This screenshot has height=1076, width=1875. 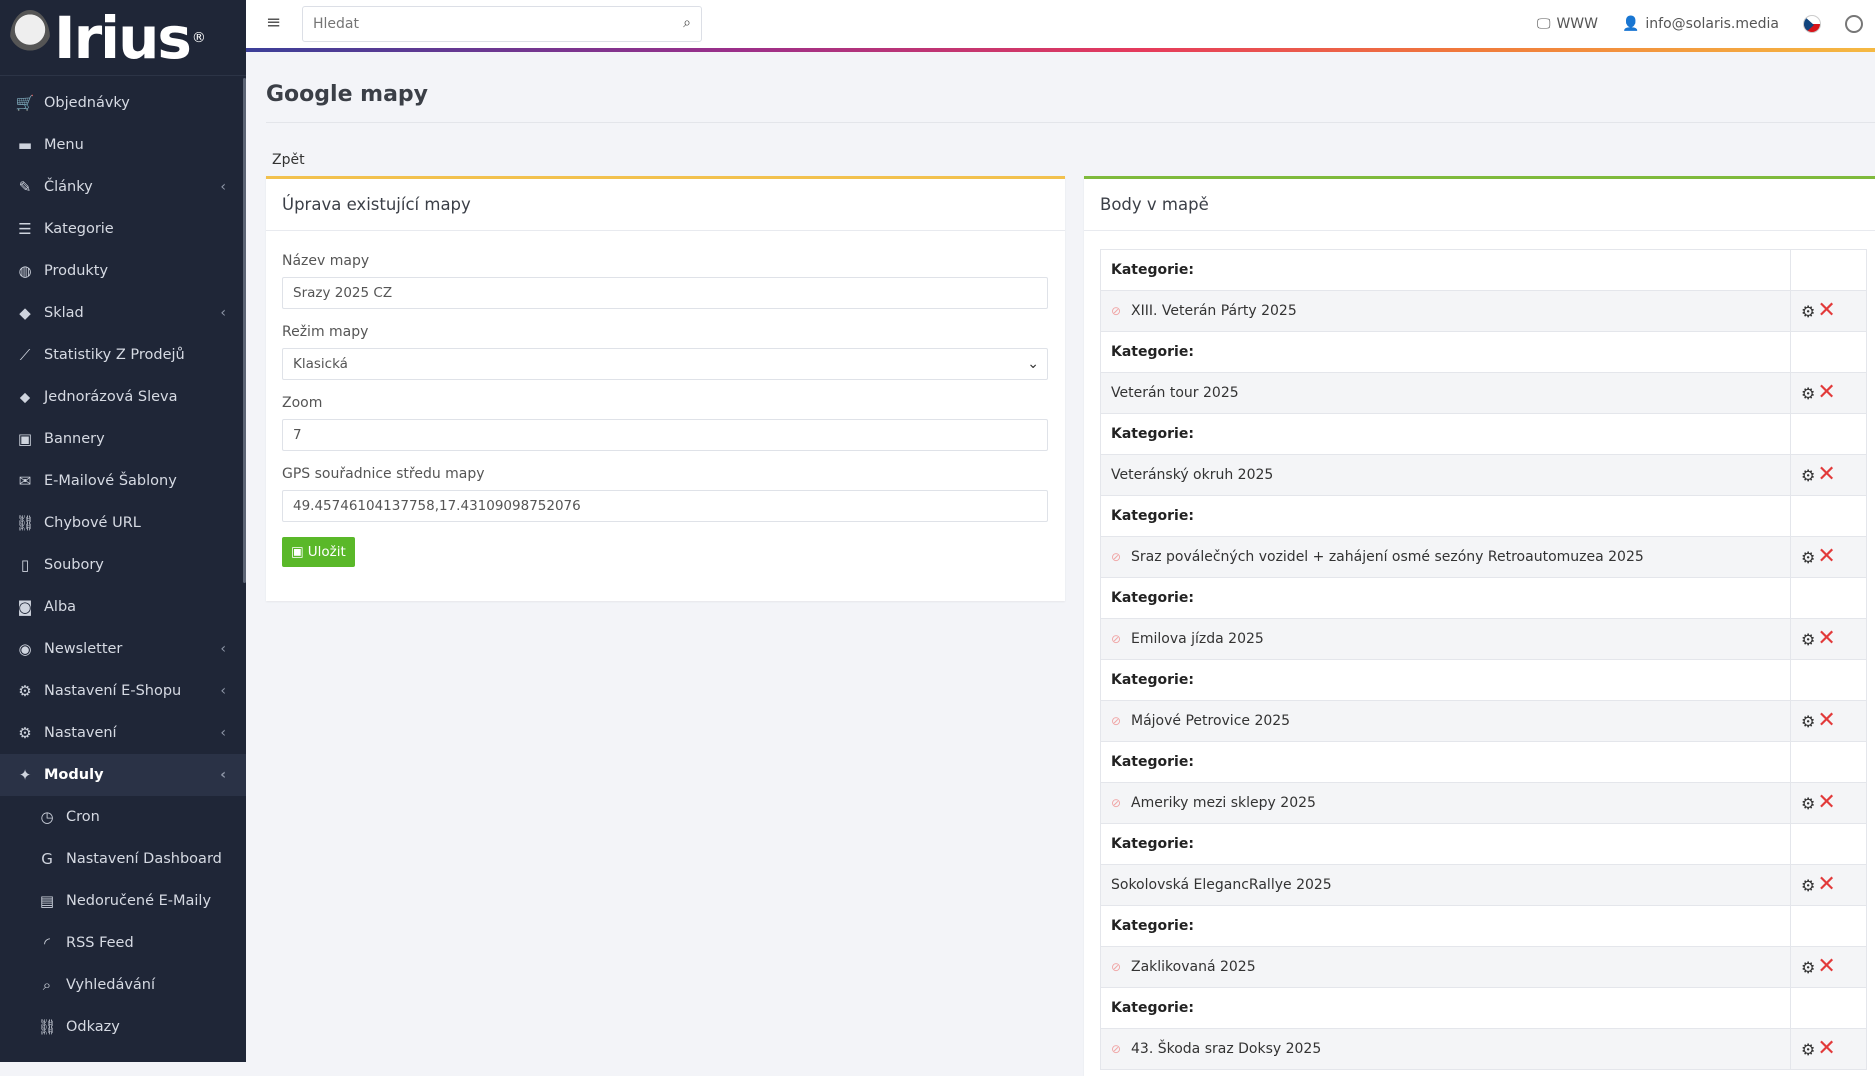 I want to click on sidebar-item-label: Soubory, so click(x=74, y=565).